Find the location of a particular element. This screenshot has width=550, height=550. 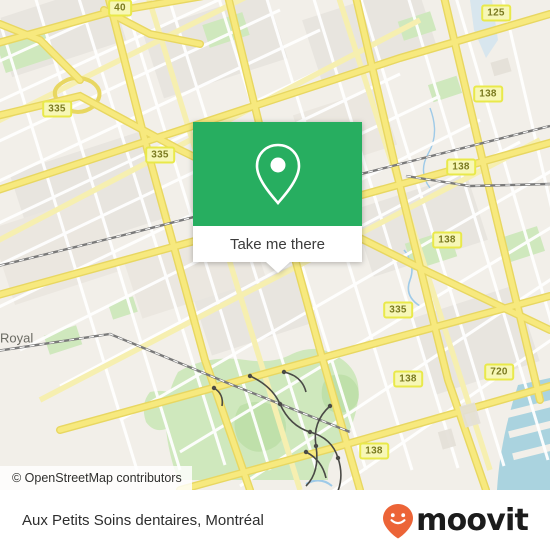

place-title: Aux Petits Soins dentaires, Montréal is located at coordinates (143, 520).